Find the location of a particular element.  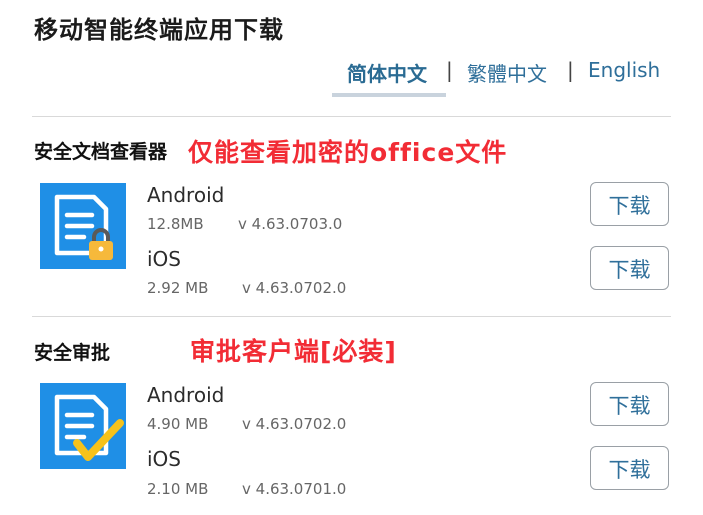

section-annotation: 审批客户端[必装] is located at coordinates (293, 351).